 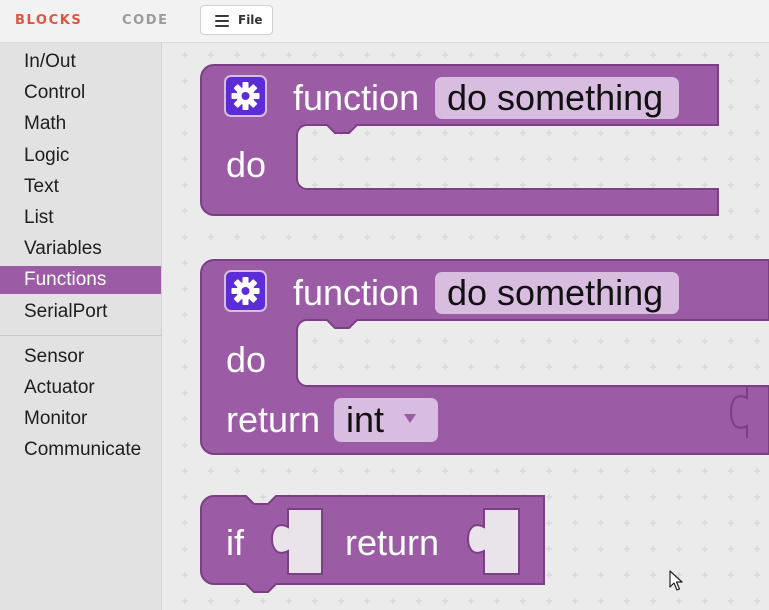 What do you see at coordinates (80, 249) in the screenshot?
I see `category-variables: Variables` at bounding box center [80, 249].